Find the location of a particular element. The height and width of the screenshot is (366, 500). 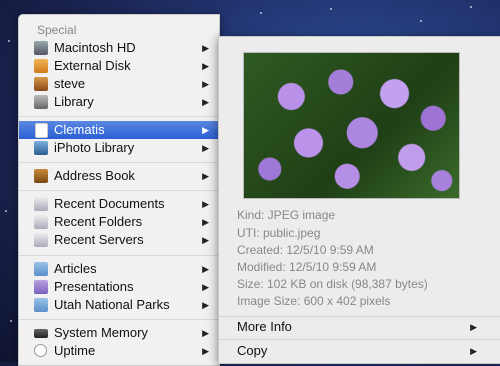

menu-item-label: System Memory is located at coordinates (101, 332).